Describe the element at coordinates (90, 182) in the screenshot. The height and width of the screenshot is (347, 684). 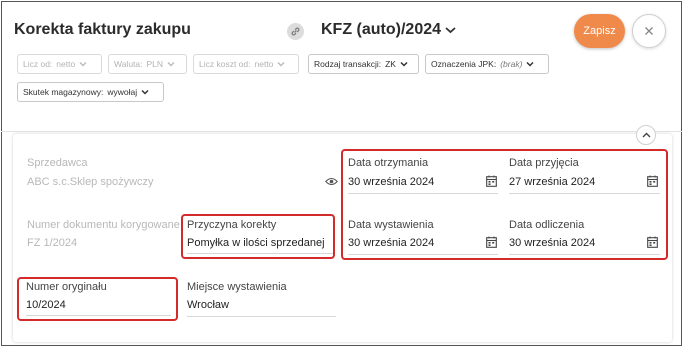
I see `seller-value: ABC s.c.Sklep spożywczy` at that location.